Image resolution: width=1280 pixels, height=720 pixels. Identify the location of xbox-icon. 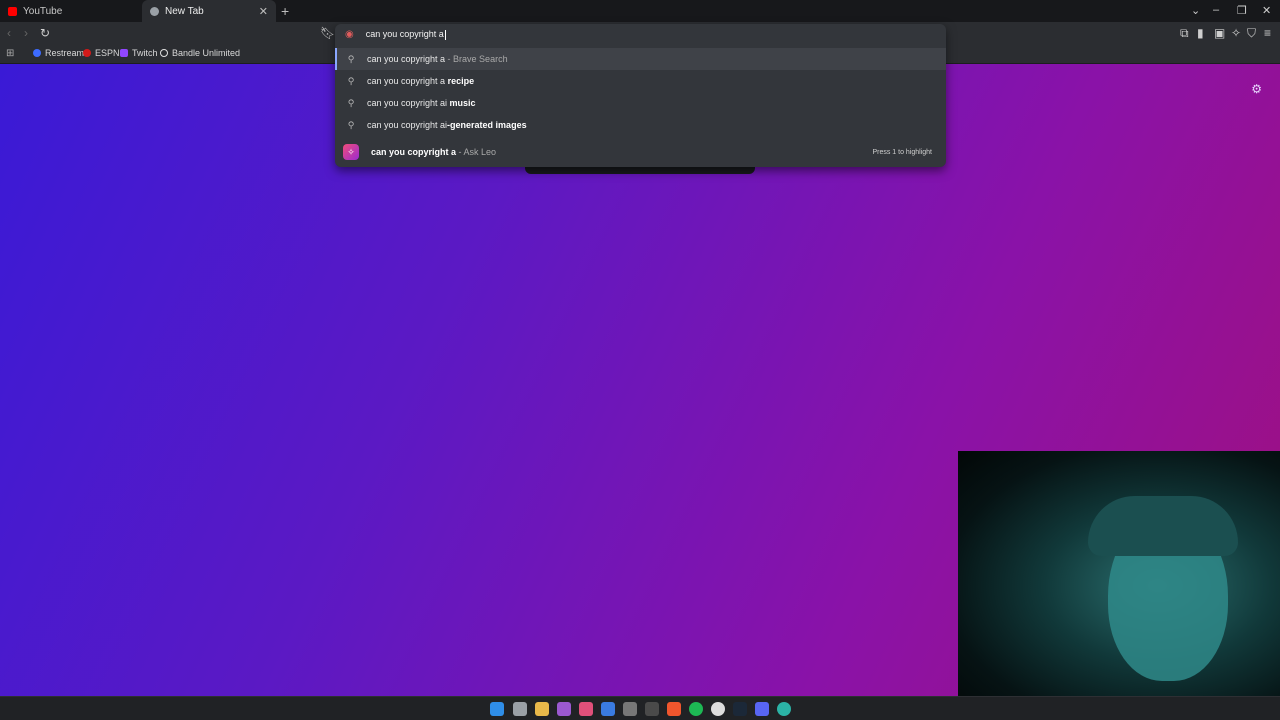
(652, 709).